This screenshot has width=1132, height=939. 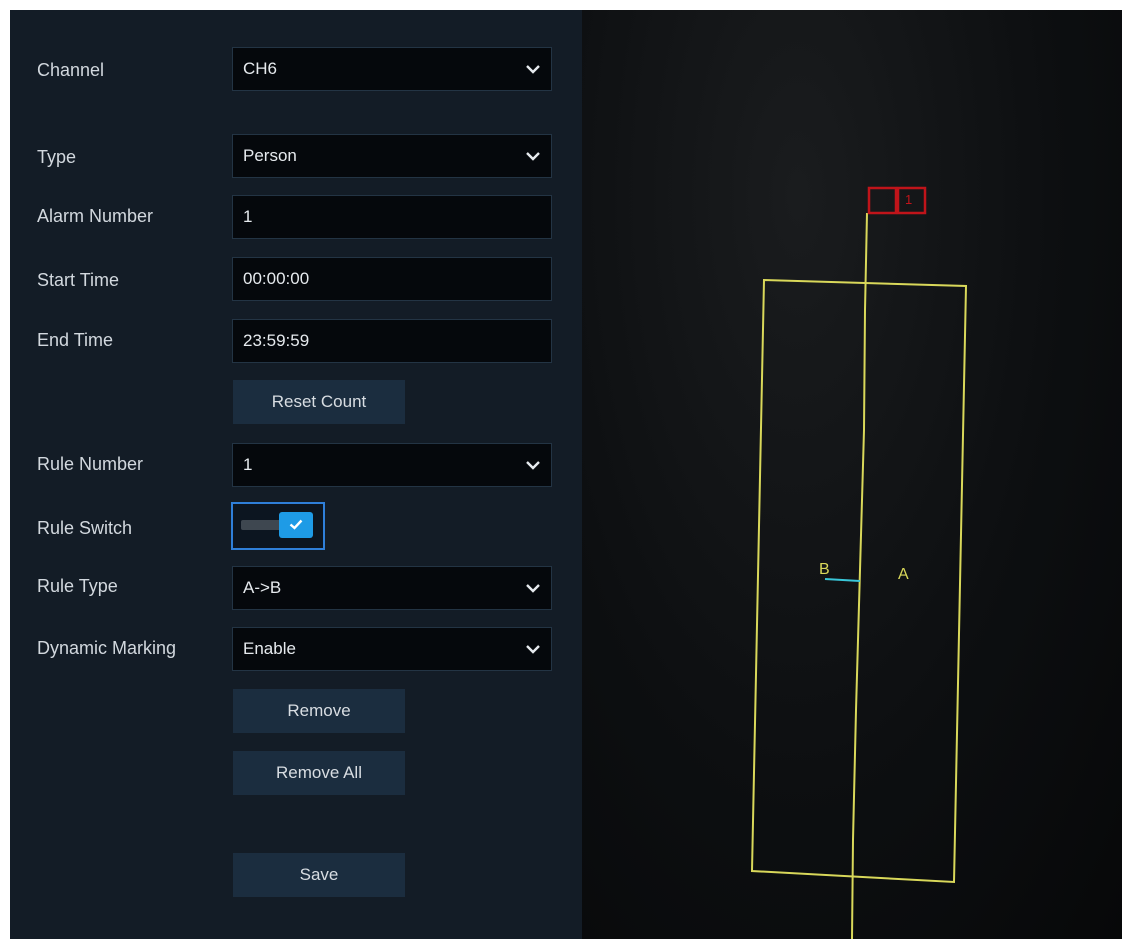 What do you see at coordinates (392, 649) in the screenshot?
I see `dynamic-marking-select: Enable` at bounding box center [392, 649].